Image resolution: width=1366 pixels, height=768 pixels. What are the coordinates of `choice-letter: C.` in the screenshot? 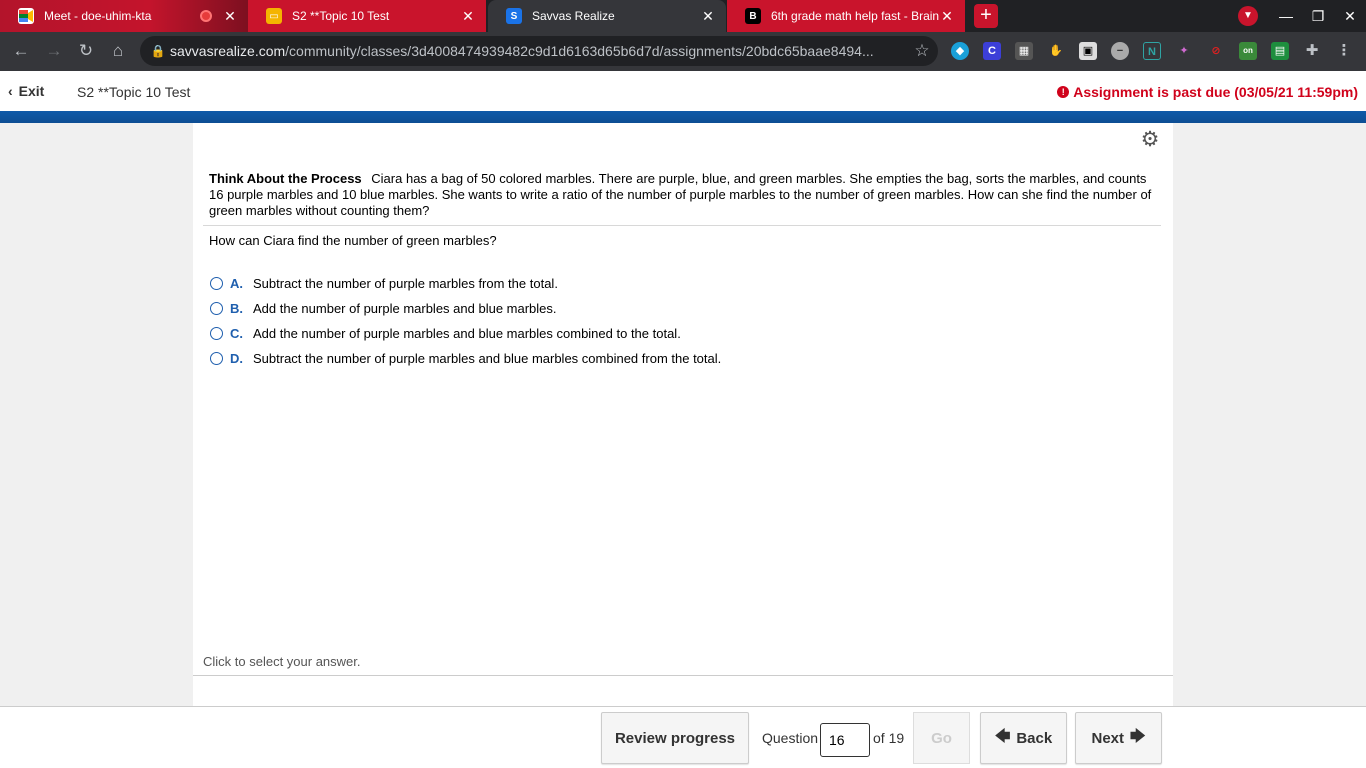 It's located at (236, 333).